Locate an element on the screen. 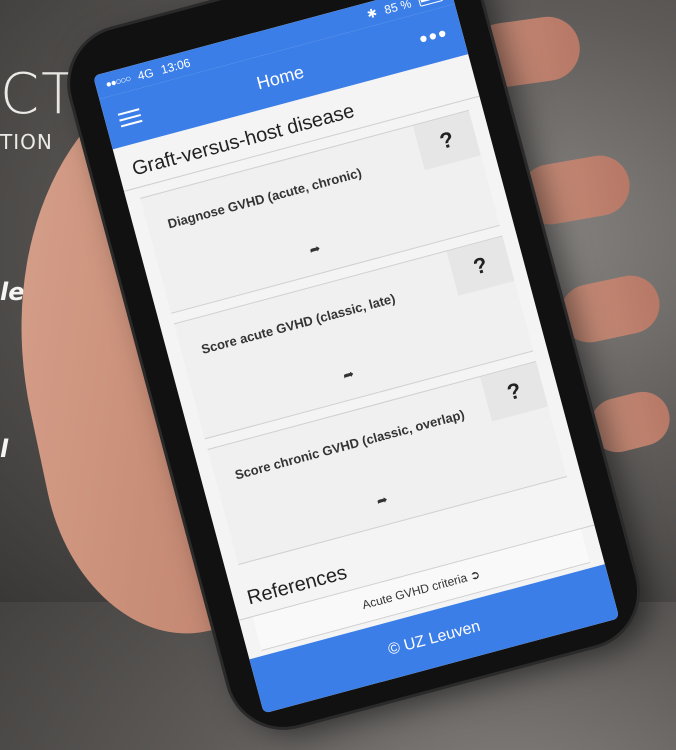 This screenshot has width=676, height=750. more-icon: ••• is located at coordinates (433, 36).